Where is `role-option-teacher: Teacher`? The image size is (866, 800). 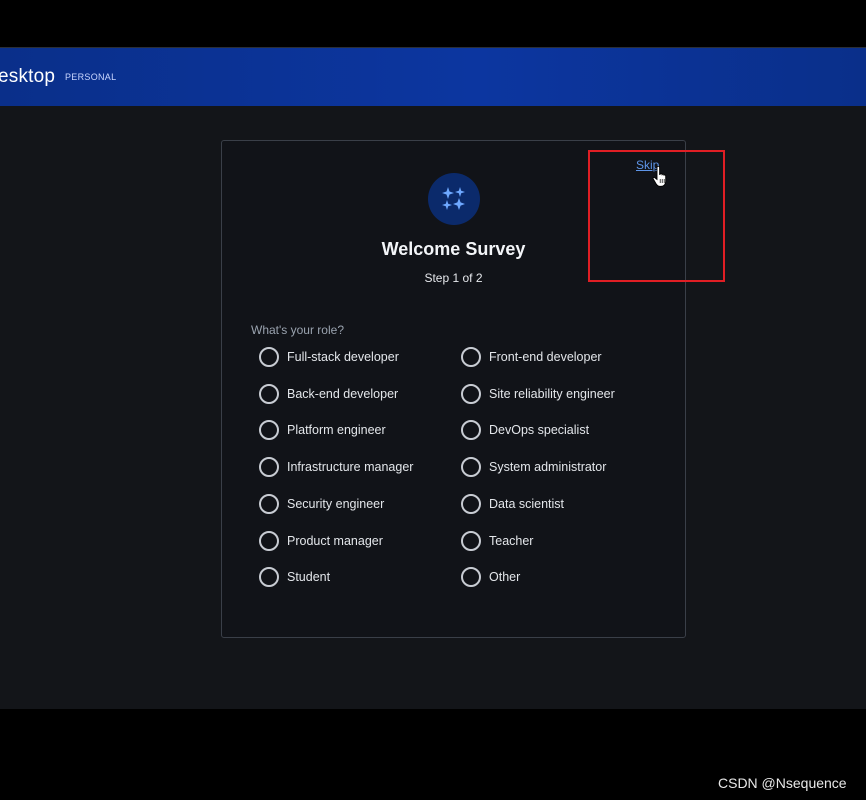 role-option-teacher: Teacher is located at coordinates (497, 541).